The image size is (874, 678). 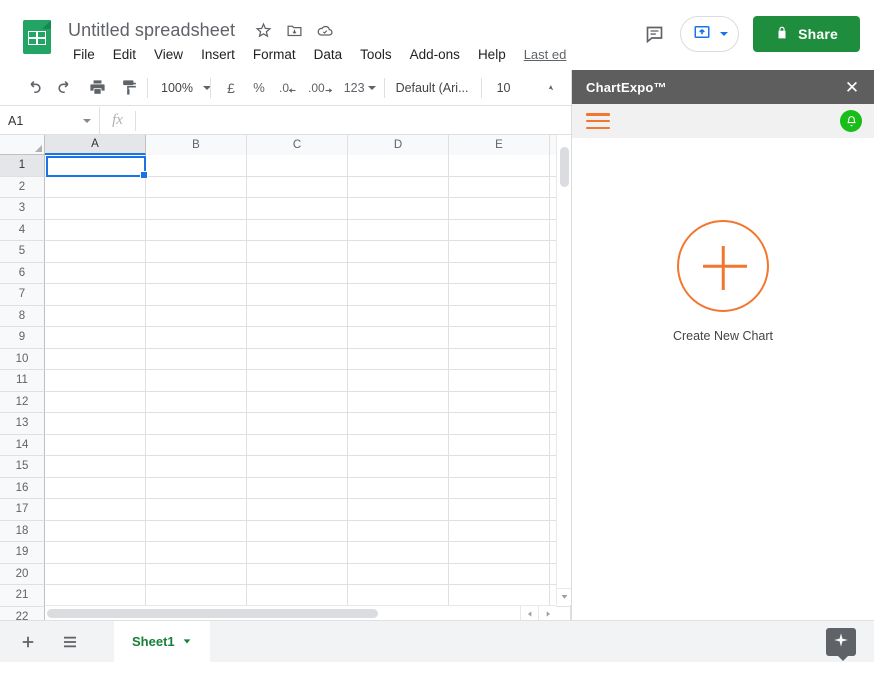 I want to click on cell-E6, so click(x=499, y=273).